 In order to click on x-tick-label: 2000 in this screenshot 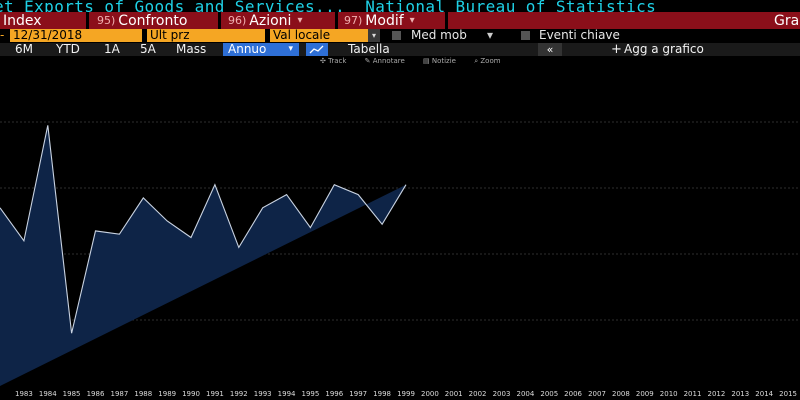, I will do `click(430, 394)`.